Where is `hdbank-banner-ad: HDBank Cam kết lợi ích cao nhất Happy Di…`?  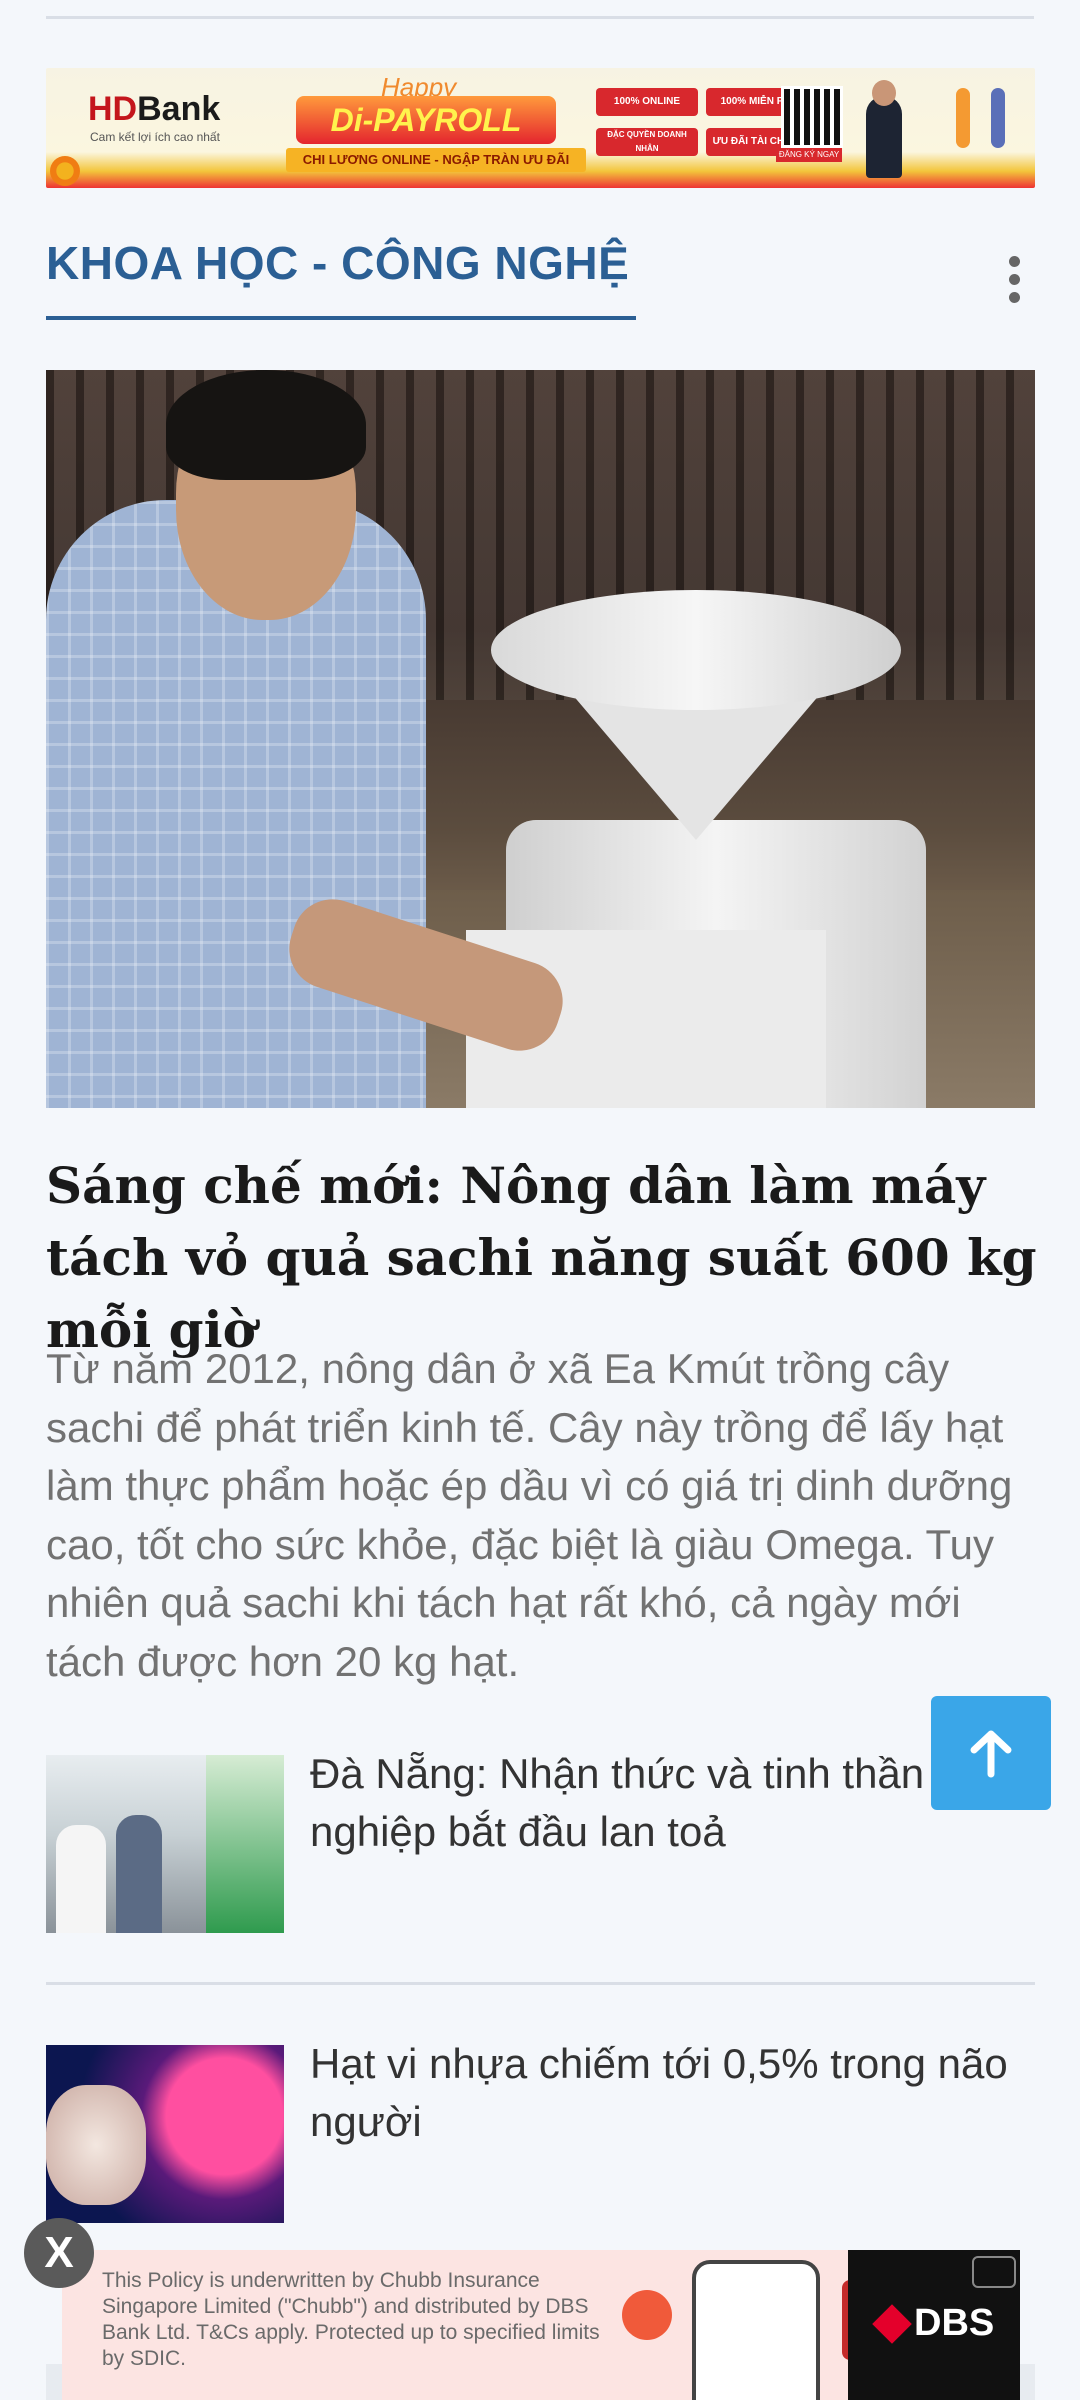
hdbank-banner-ad: HDBank Cam kết lợi ích cao nhất Happy Di… is located at coordinates (540, 128).